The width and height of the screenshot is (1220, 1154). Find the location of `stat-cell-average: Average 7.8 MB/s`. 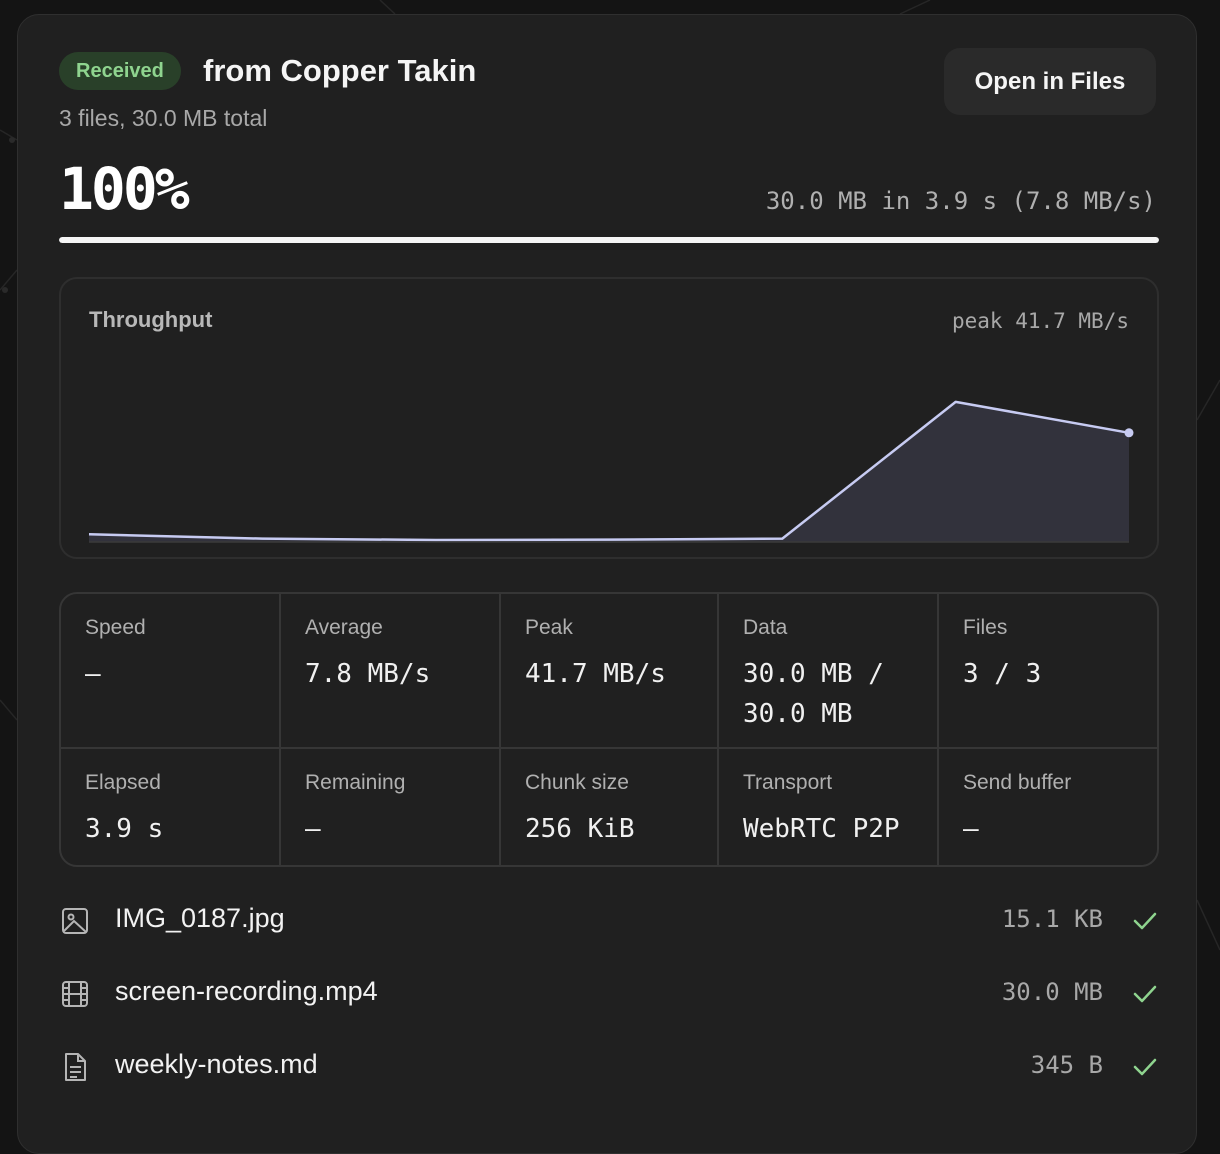

stat-cell-average: Average 7.8 MB/s is located at coordinates (391, 671).